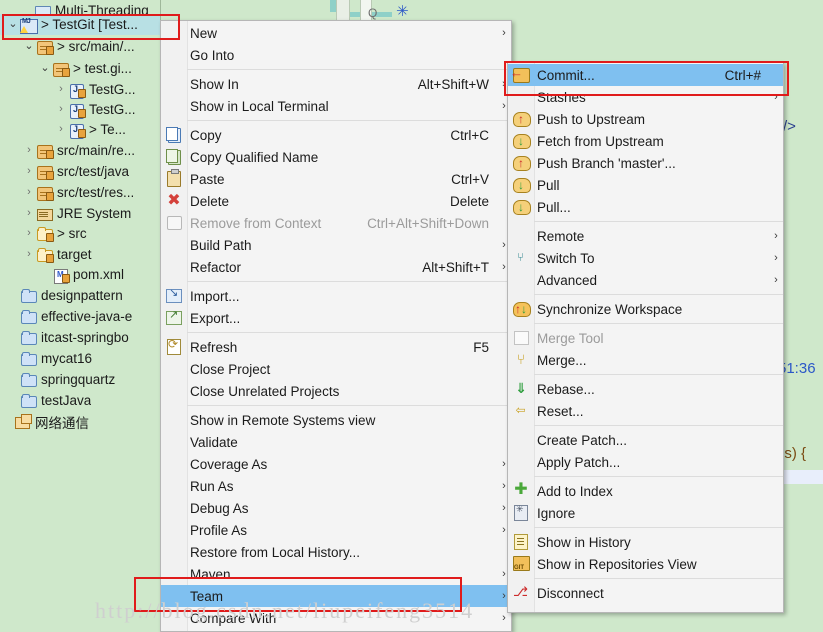  What do you see at coordinates (229, 464) in the screenshot?
I see `menu-item-label: Coverage As` at bounding box center [229, 464].